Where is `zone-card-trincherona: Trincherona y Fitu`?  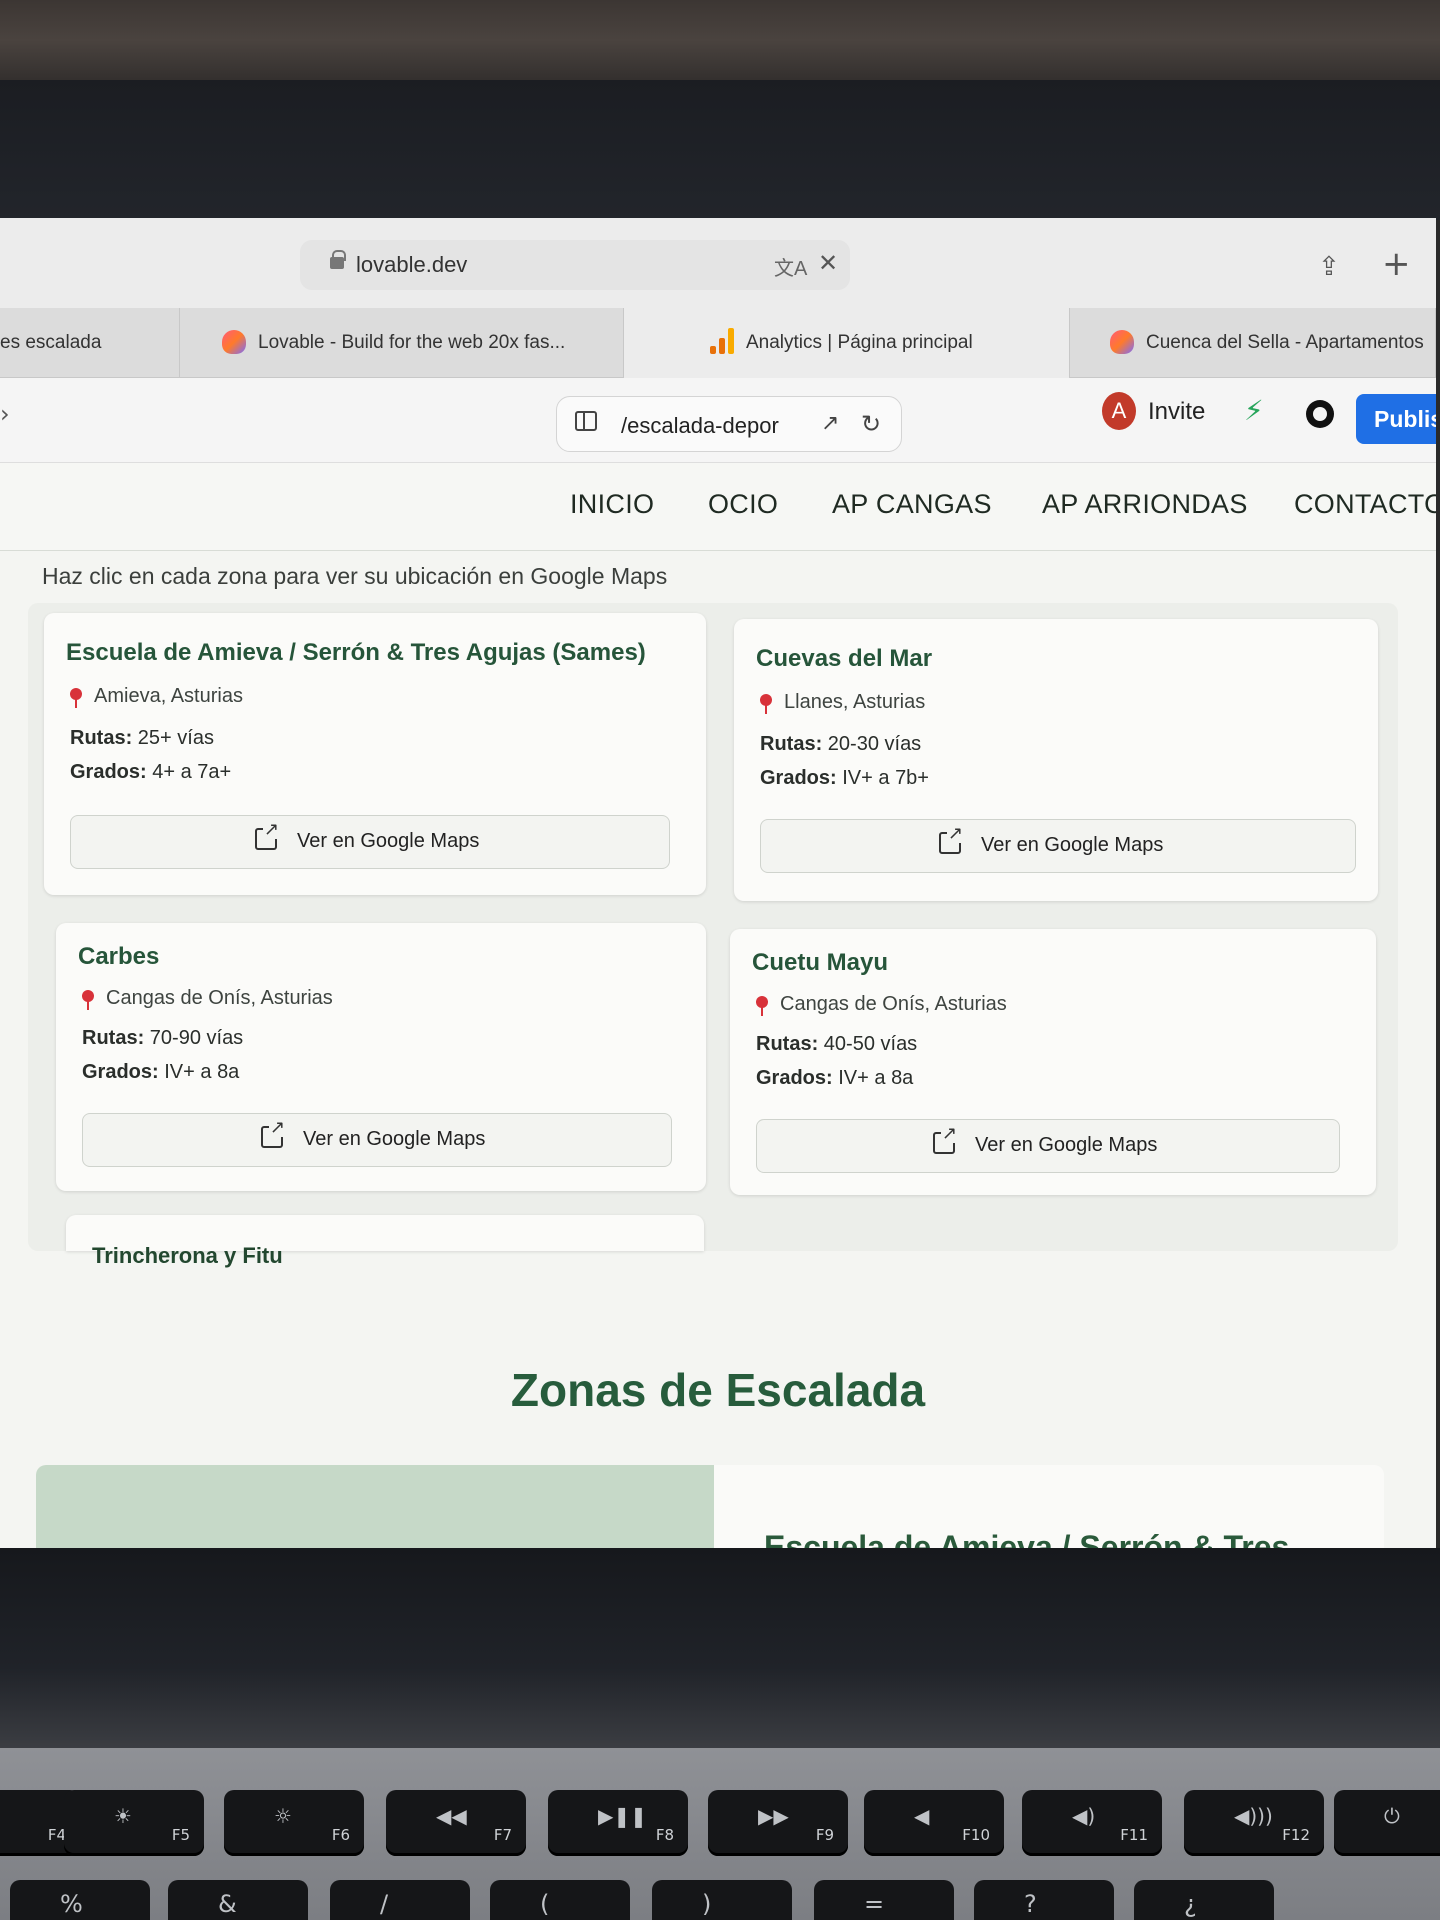
zone-card-trincherona: Trincherona y Fitu is located at coordinates (385, 1241).